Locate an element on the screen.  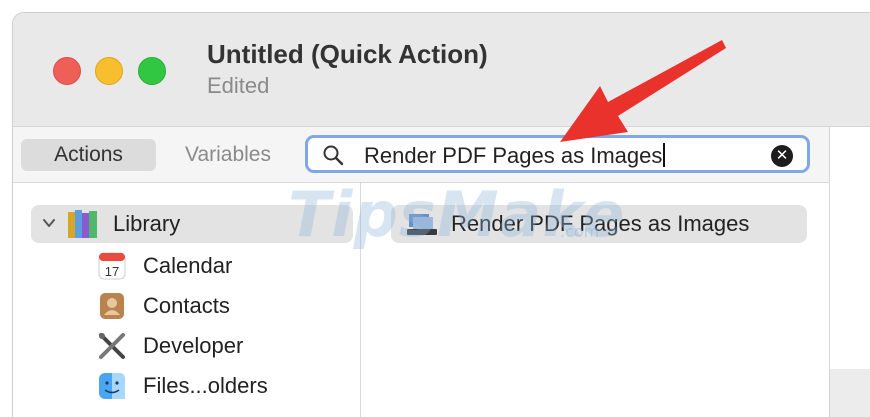
workflow-area is located at coordinates (850, 393).